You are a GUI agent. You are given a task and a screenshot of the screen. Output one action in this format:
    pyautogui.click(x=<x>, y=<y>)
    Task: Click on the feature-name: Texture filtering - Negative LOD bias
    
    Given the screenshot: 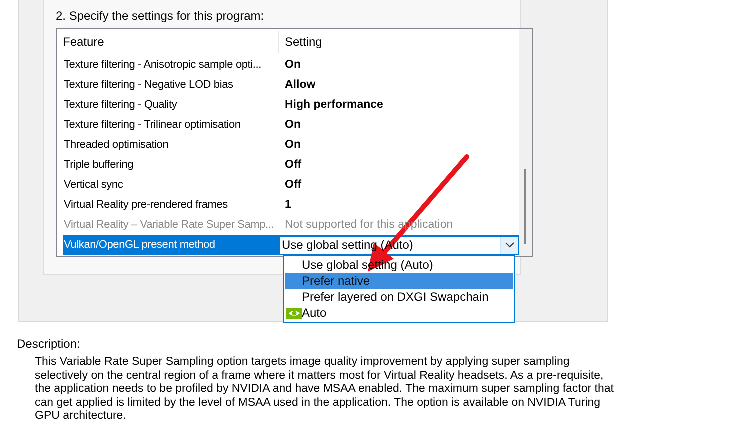 What is the action you would take?
    pyautogui.click(x=148, y=85)
    